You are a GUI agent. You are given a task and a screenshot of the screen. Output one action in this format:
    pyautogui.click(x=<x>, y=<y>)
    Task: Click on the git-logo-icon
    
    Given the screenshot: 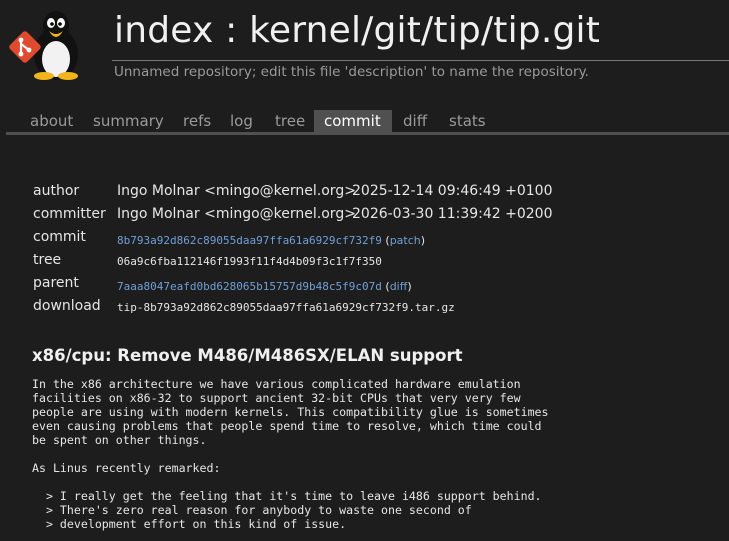 What is the action you would take?
    pyautogui.click(x=25, y=47)
    